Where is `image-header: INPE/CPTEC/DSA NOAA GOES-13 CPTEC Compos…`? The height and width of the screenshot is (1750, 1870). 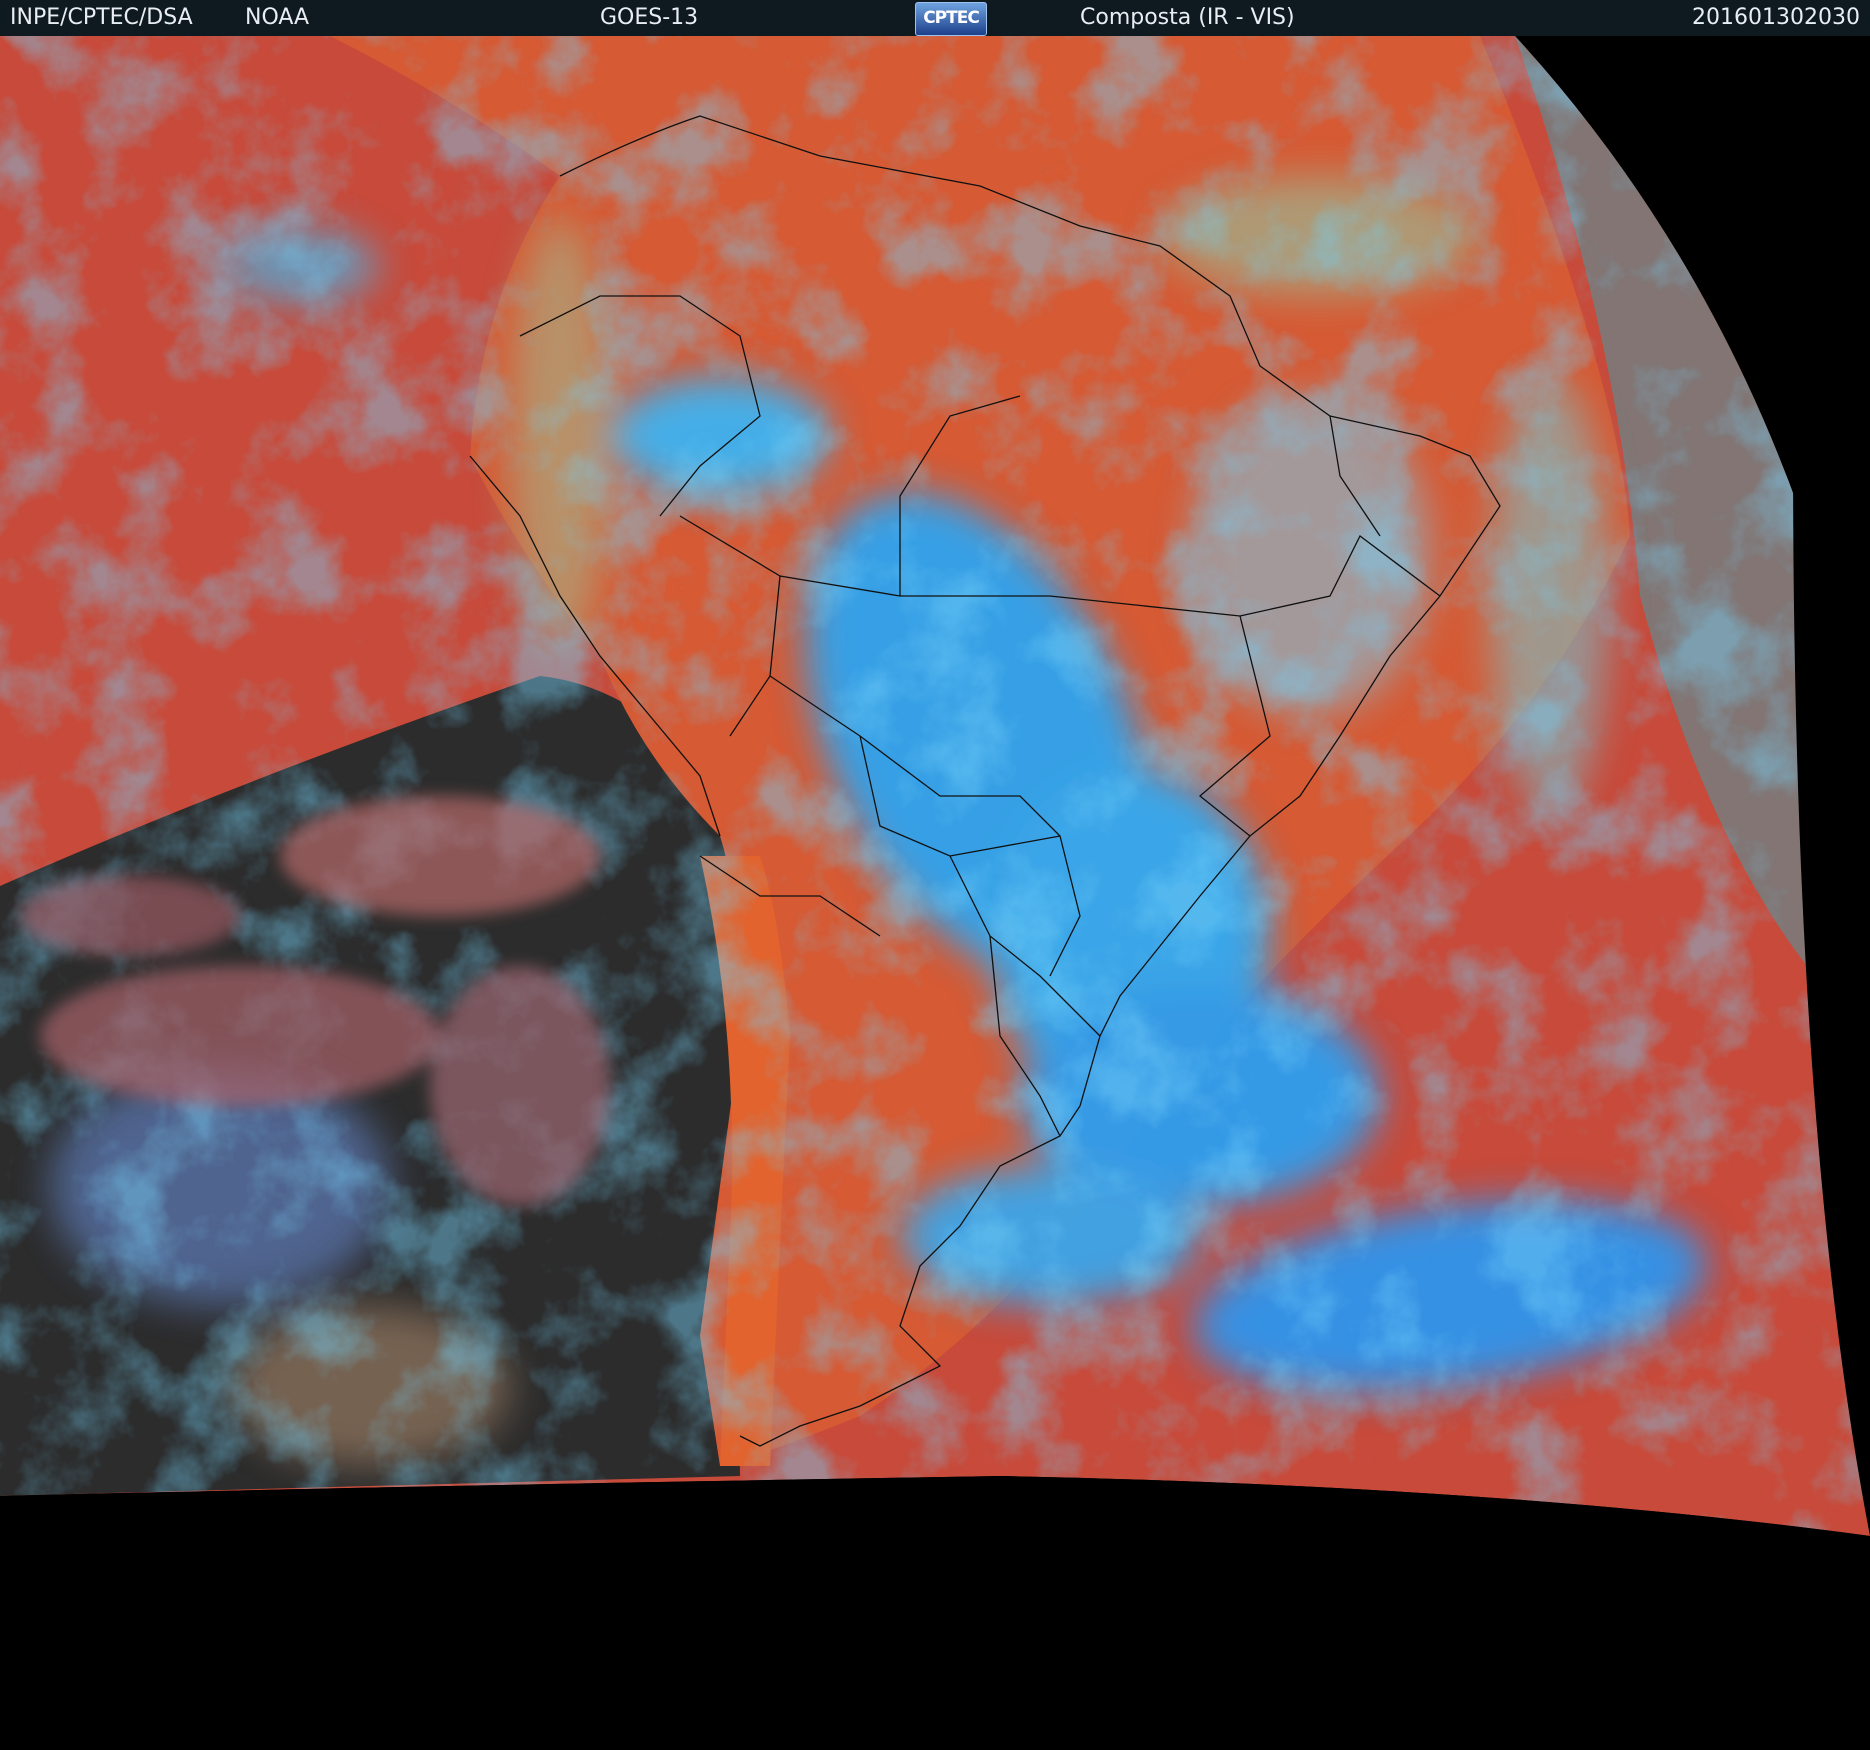 image-header: INPE/CPTEC/DSA NOAA GOES-13 CPTEC Compos… is located at coordinates (935, 18).